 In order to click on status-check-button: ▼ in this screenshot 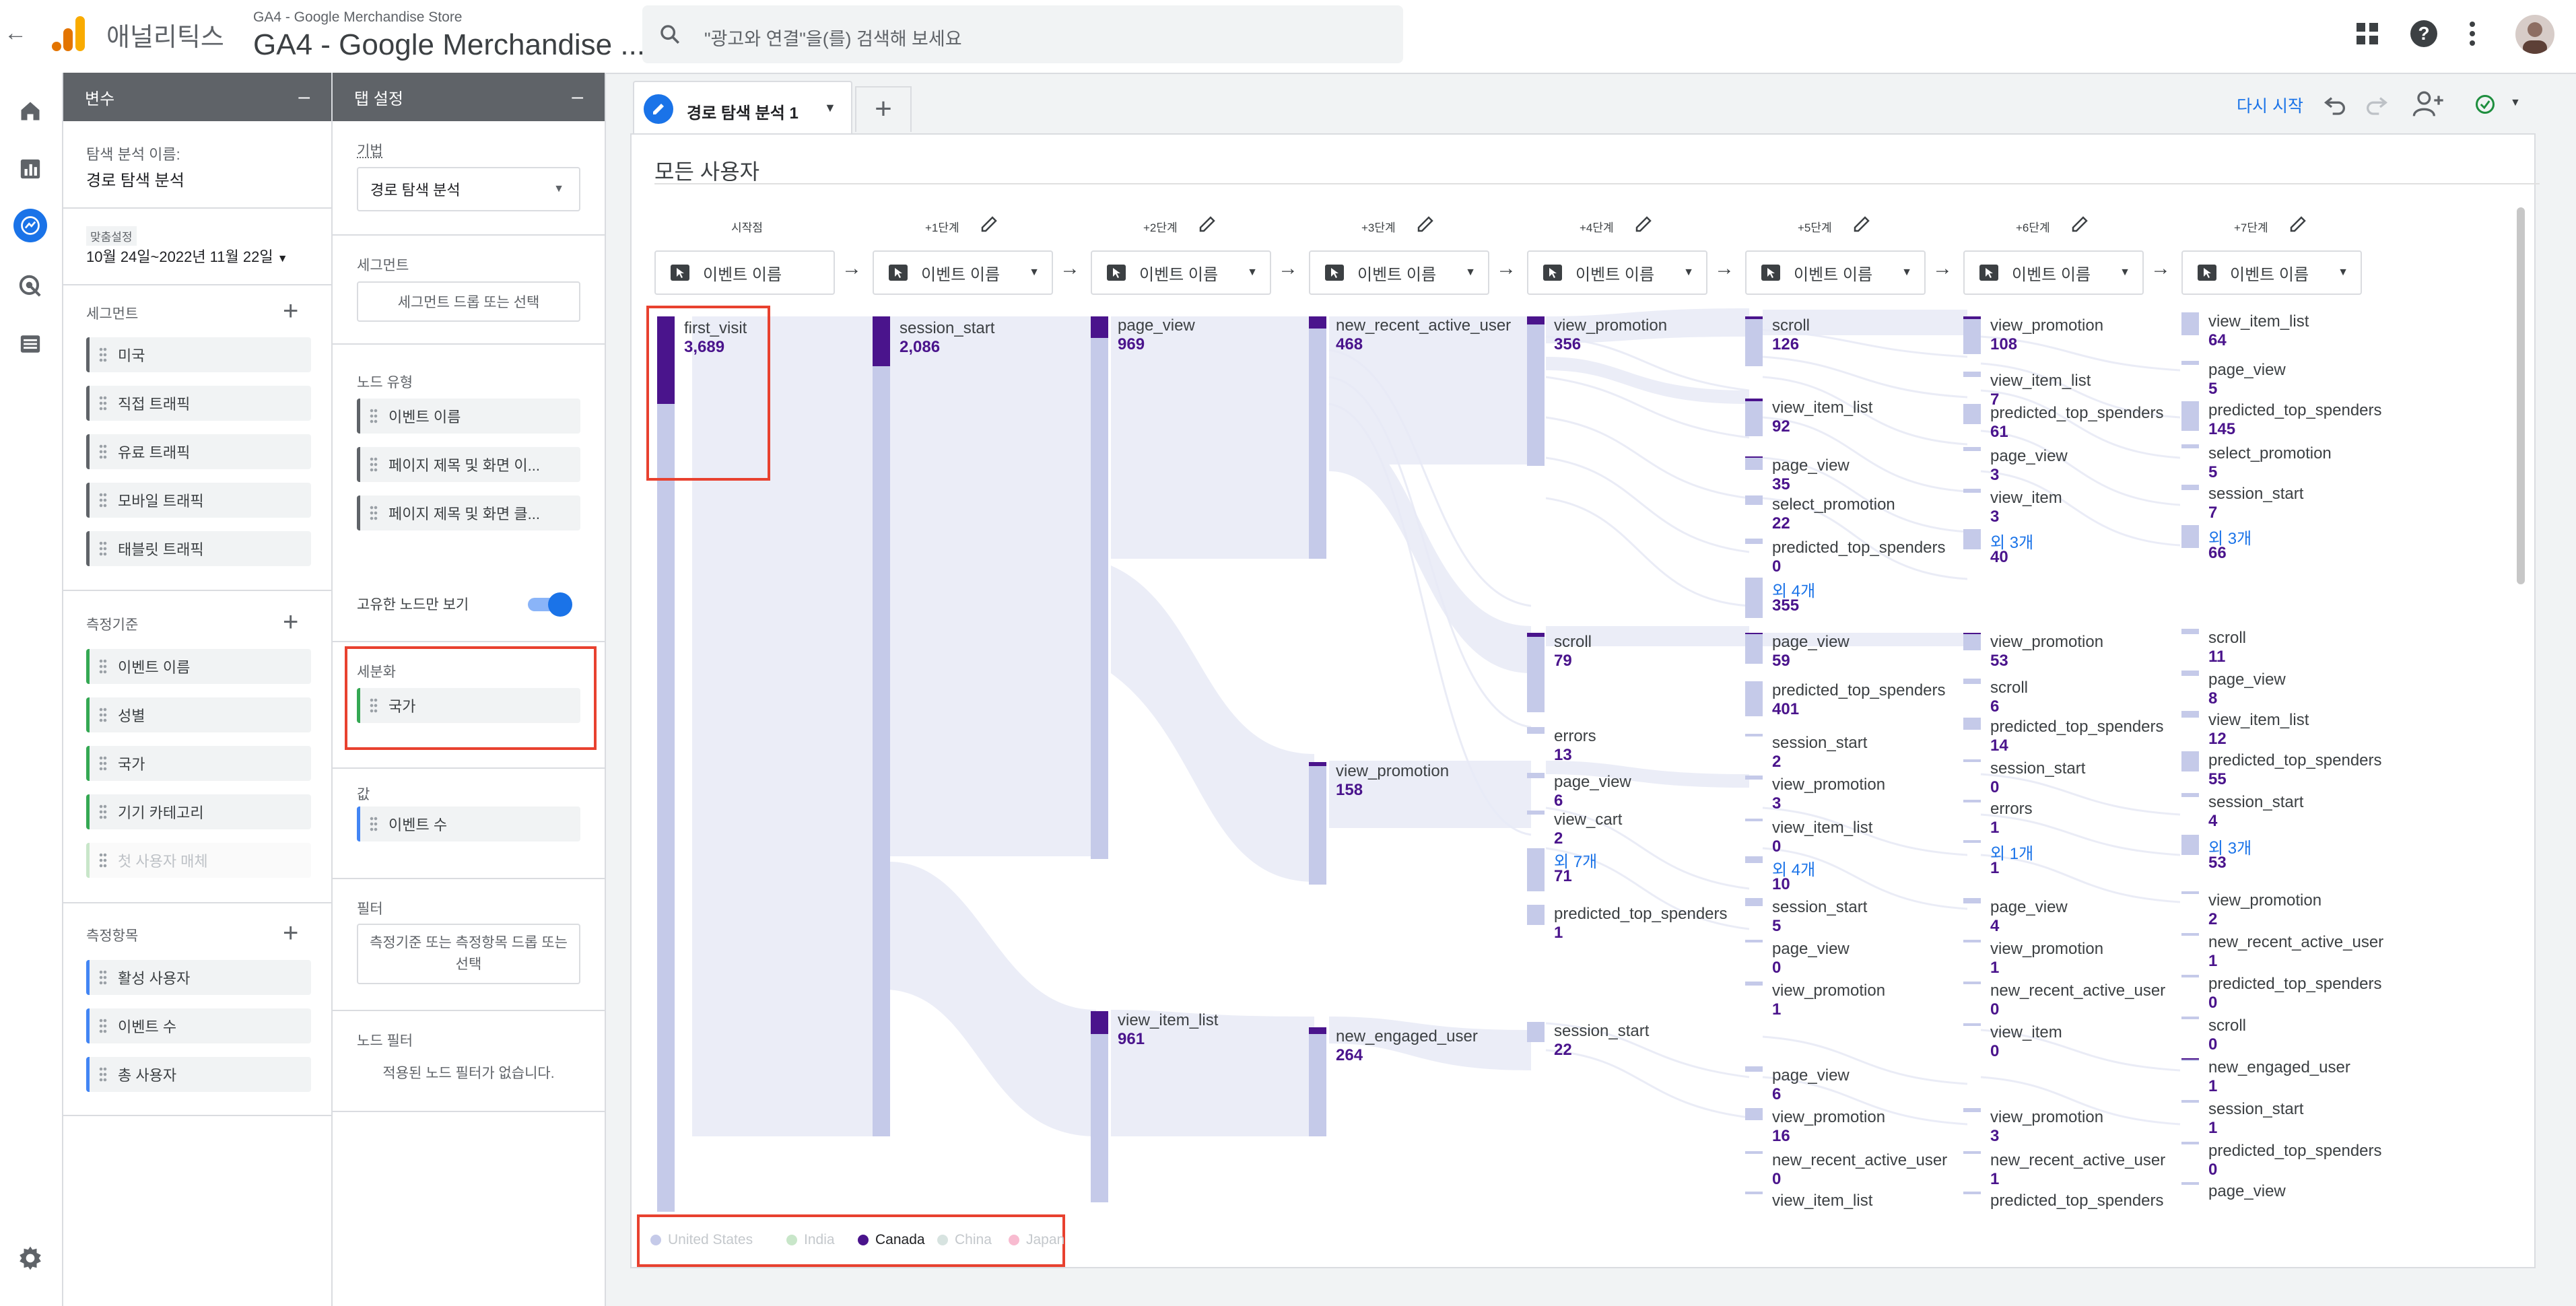, I will do `click(2499, 104)`.